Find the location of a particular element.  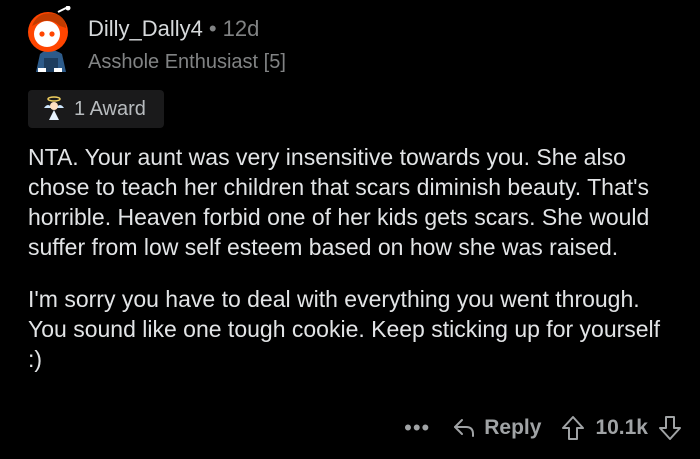

comment-header: Dilly_Dally4 • 12d Asshole Enthusiast [5] is located at coordinates (352, 39).